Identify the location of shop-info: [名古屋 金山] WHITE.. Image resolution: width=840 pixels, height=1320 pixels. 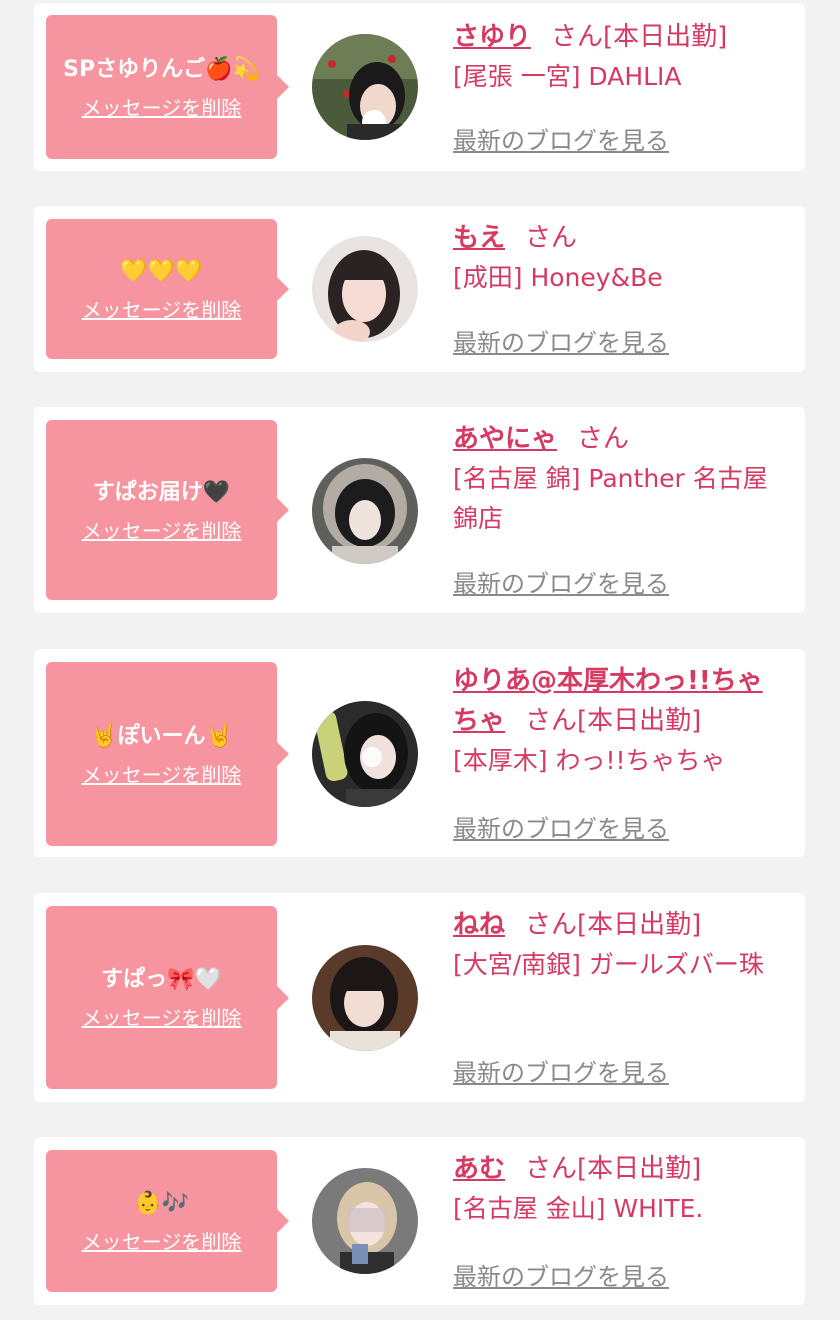
(578, 1208).